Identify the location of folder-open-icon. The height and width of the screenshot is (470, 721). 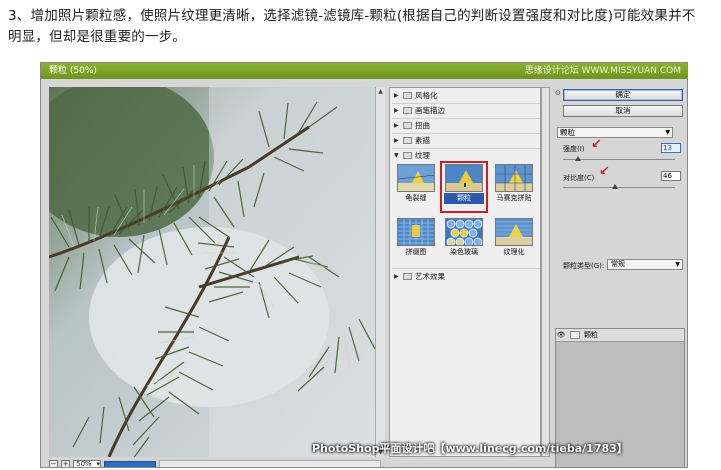
(407, 155).